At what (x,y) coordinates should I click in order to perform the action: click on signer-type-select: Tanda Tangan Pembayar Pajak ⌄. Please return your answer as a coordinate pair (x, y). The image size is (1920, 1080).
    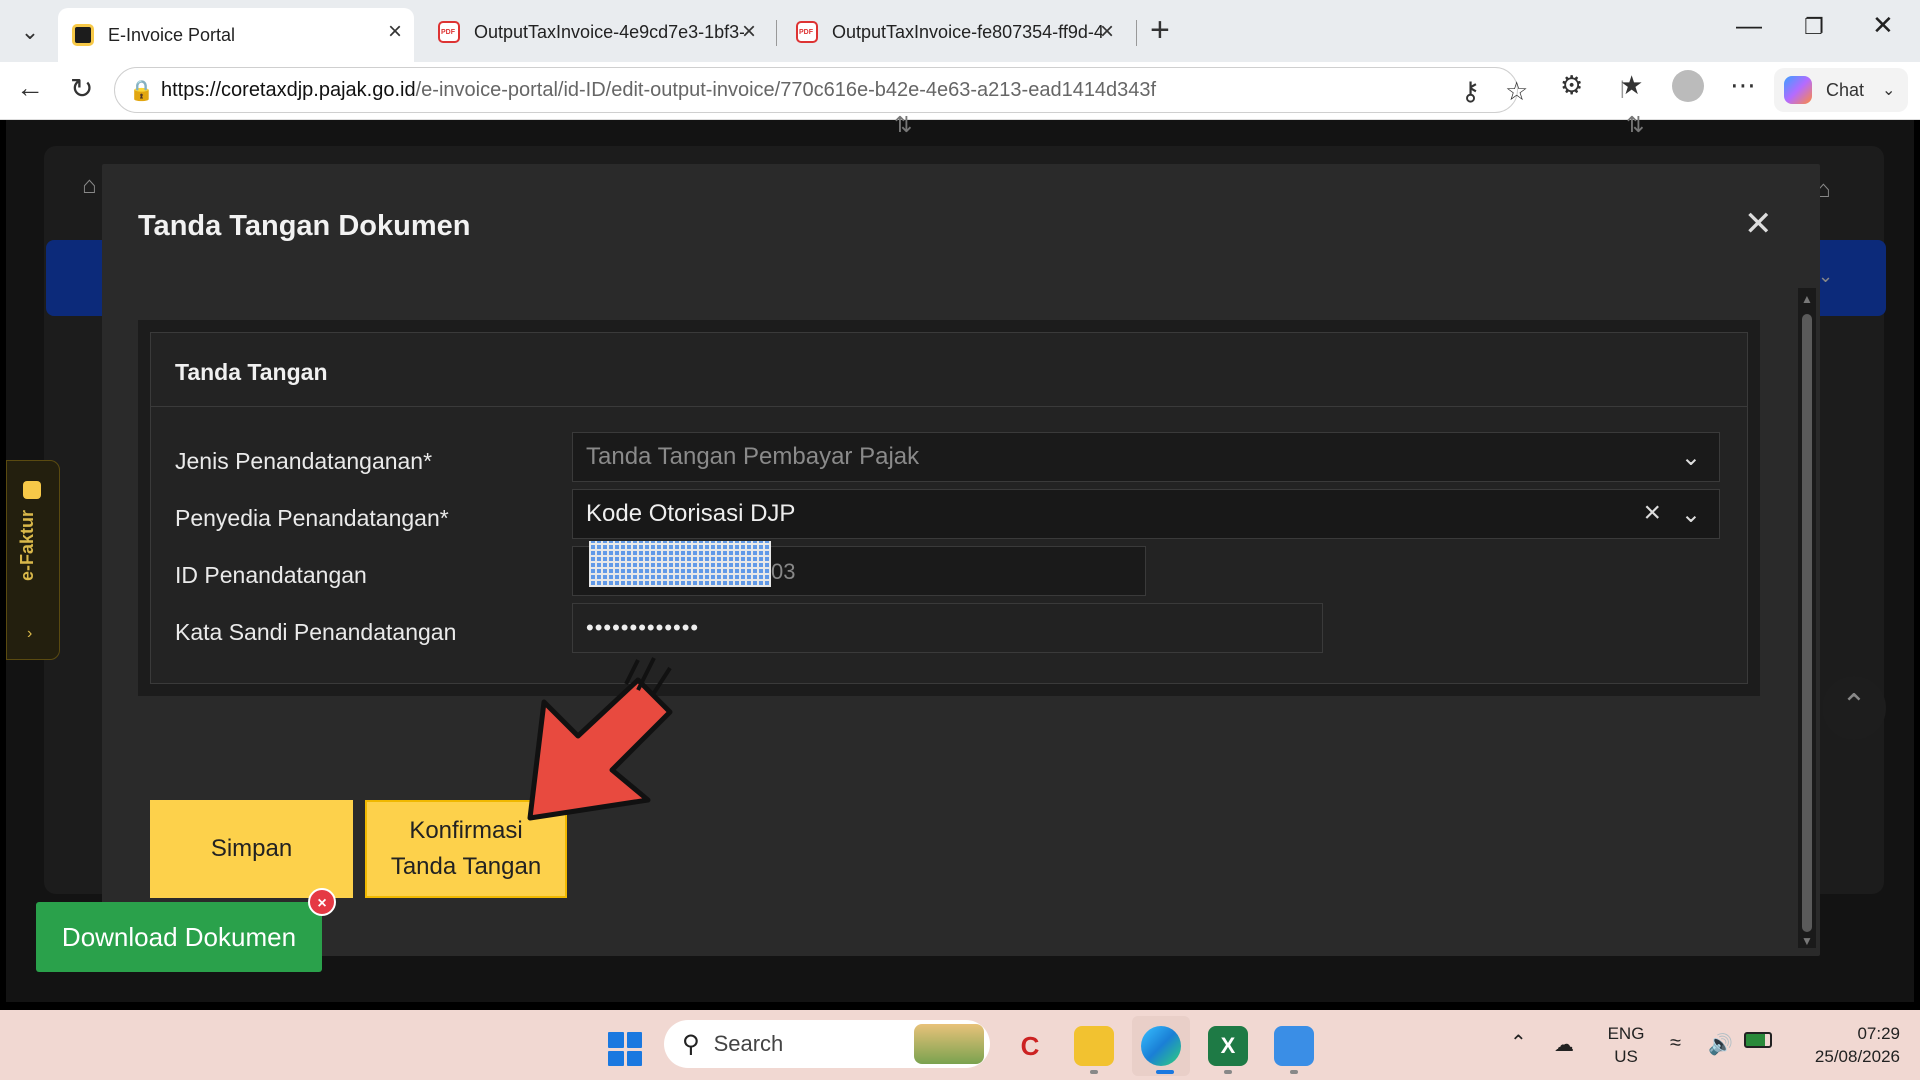
    Looking at the image, I should click on (1146, 457).